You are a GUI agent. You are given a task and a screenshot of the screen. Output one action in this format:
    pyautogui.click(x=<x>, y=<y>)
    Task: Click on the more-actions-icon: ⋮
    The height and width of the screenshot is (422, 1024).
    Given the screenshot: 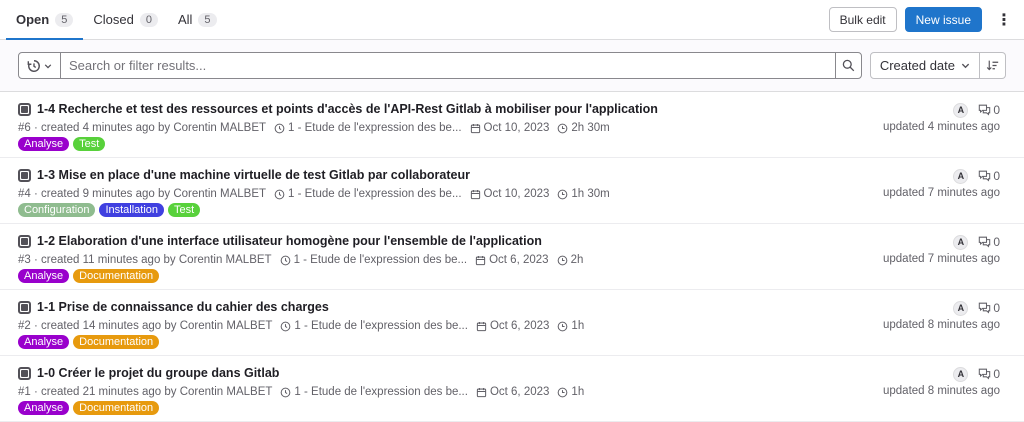 What is the action you would take?
    pyautogui.click(x=1004, y=20)
    